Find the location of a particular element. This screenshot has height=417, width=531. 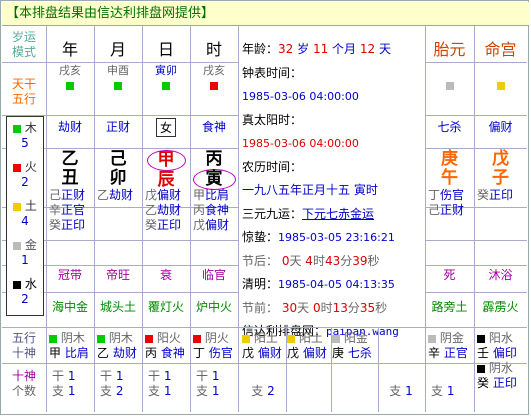

qingming-label: 清明： is located at coordinates (260, 284).